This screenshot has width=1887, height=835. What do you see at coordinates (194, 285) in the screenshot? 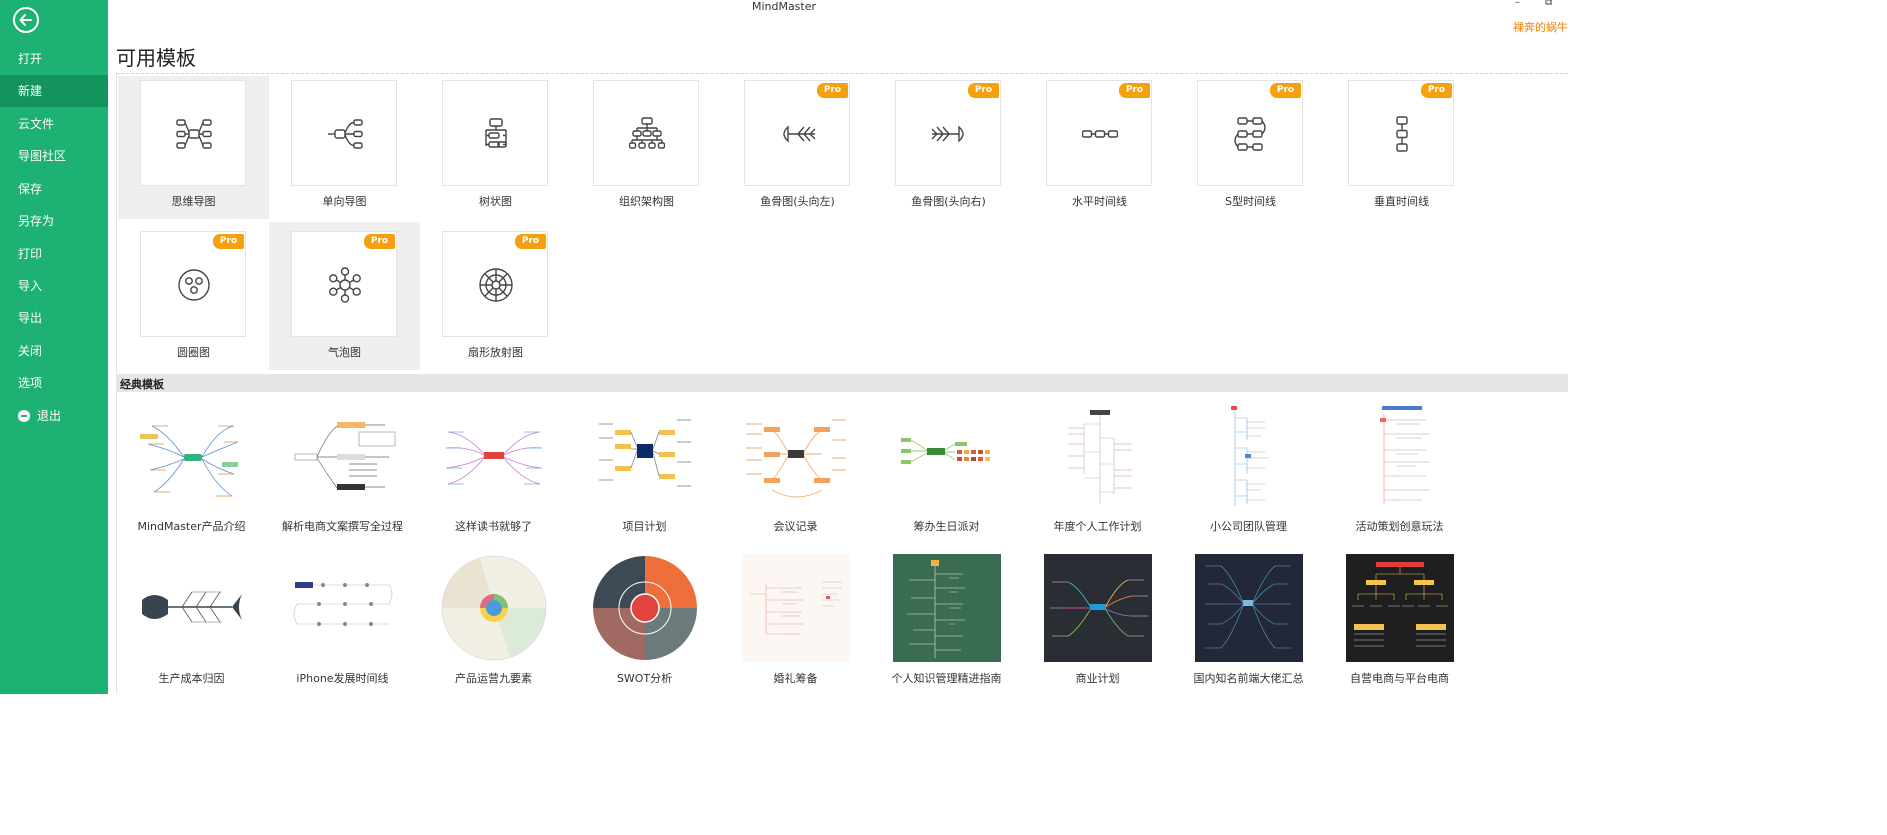
I see `circle-icon` at bounding box center [194, 285].